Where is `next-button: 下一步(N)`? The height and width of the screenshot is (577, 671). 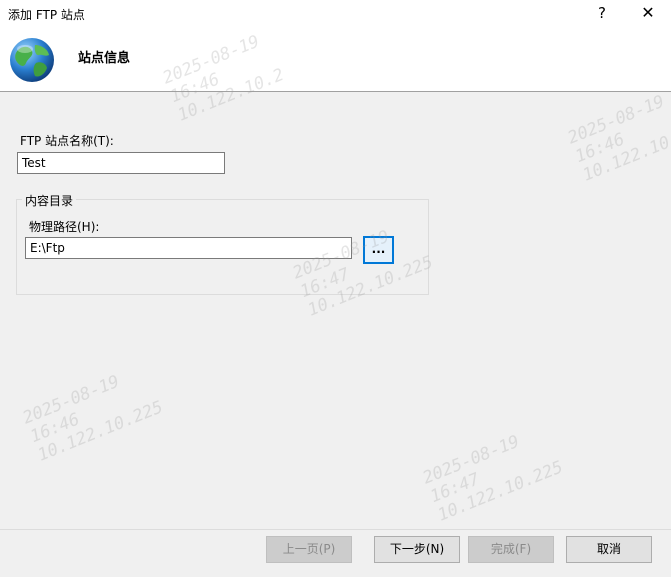 next-button: 下一步(N) is located at coordinates (417, 549).